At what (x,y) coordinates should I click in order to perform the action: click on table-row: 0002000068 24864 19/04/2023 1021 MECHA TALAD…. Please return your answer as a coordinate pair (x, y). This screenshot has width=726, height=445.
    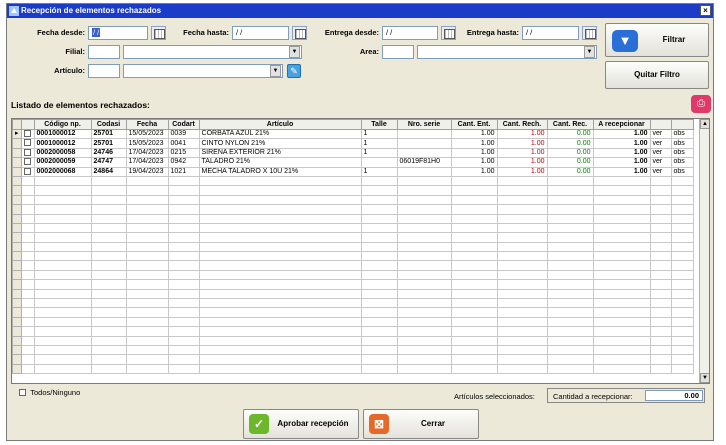
    Looking at the image, I should click on (353, 171).